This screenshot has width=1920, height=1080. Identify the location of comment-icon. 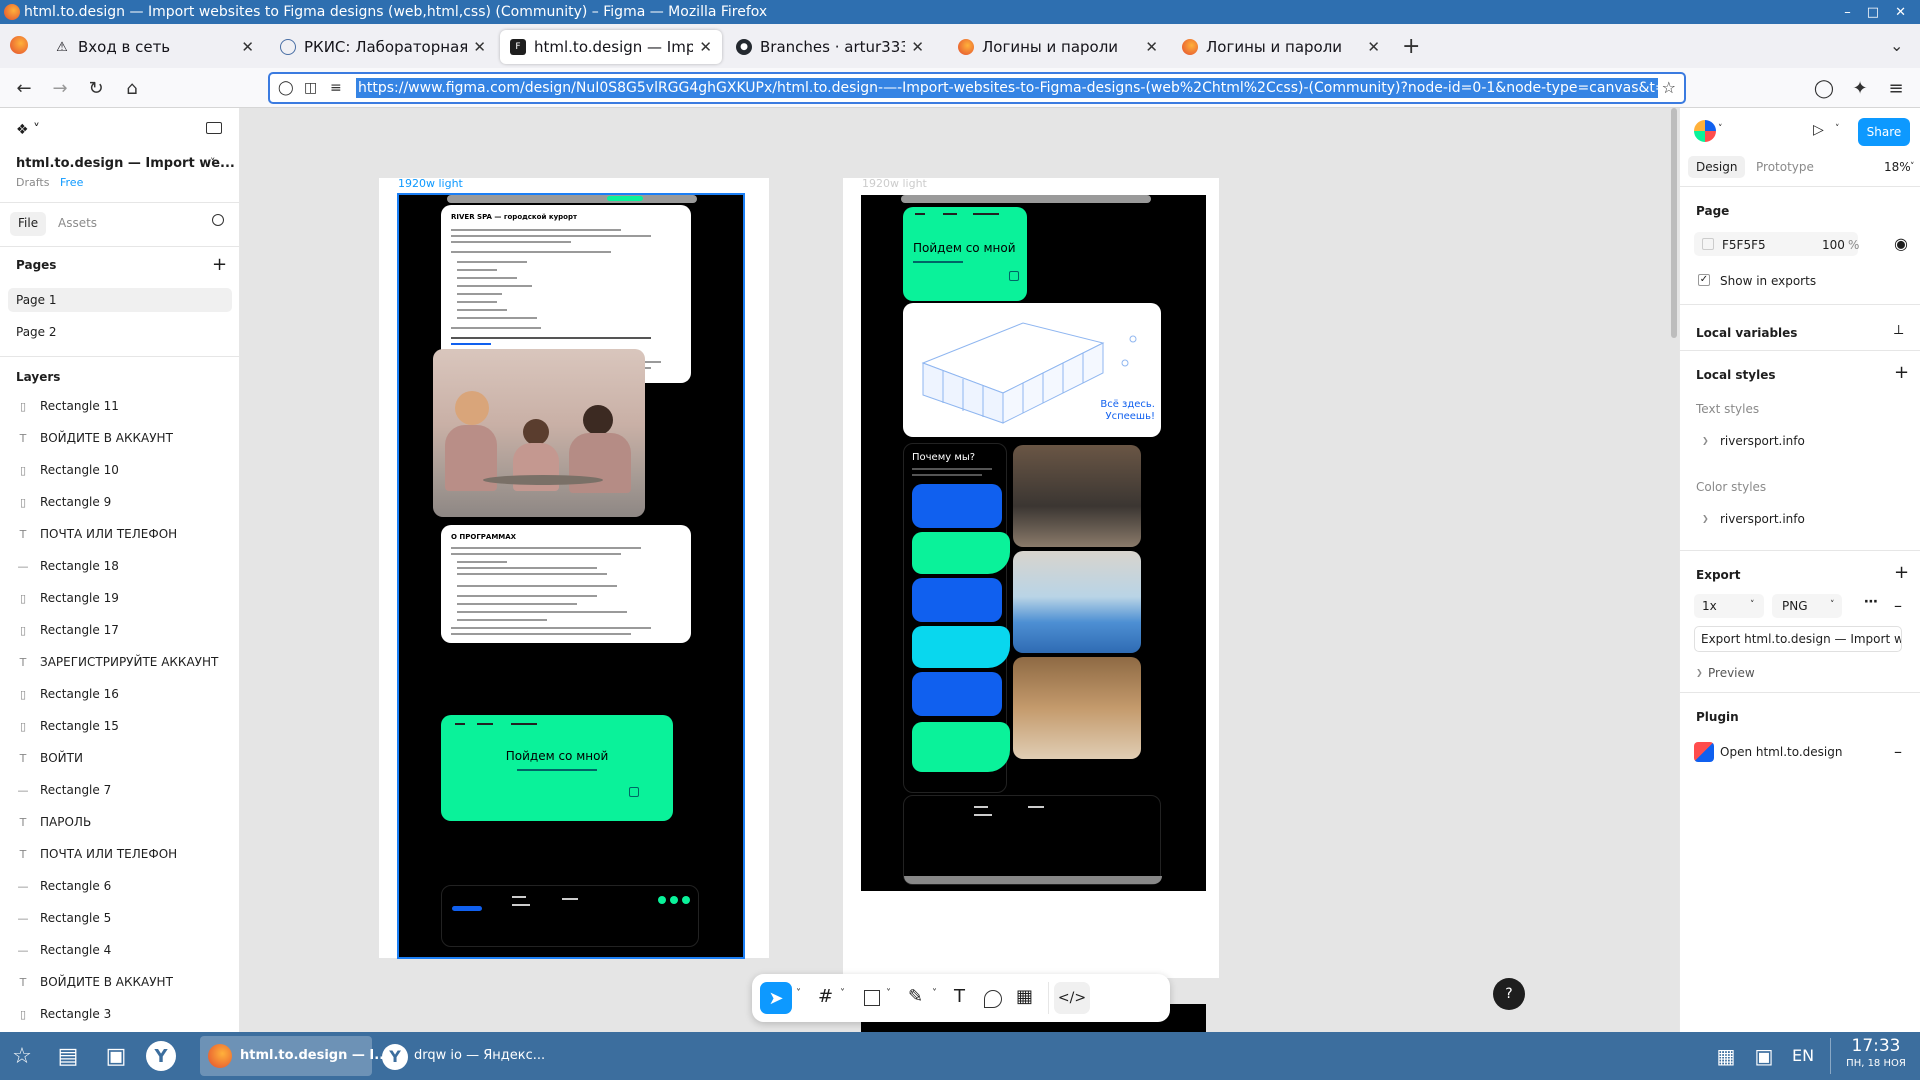
(993, 999).